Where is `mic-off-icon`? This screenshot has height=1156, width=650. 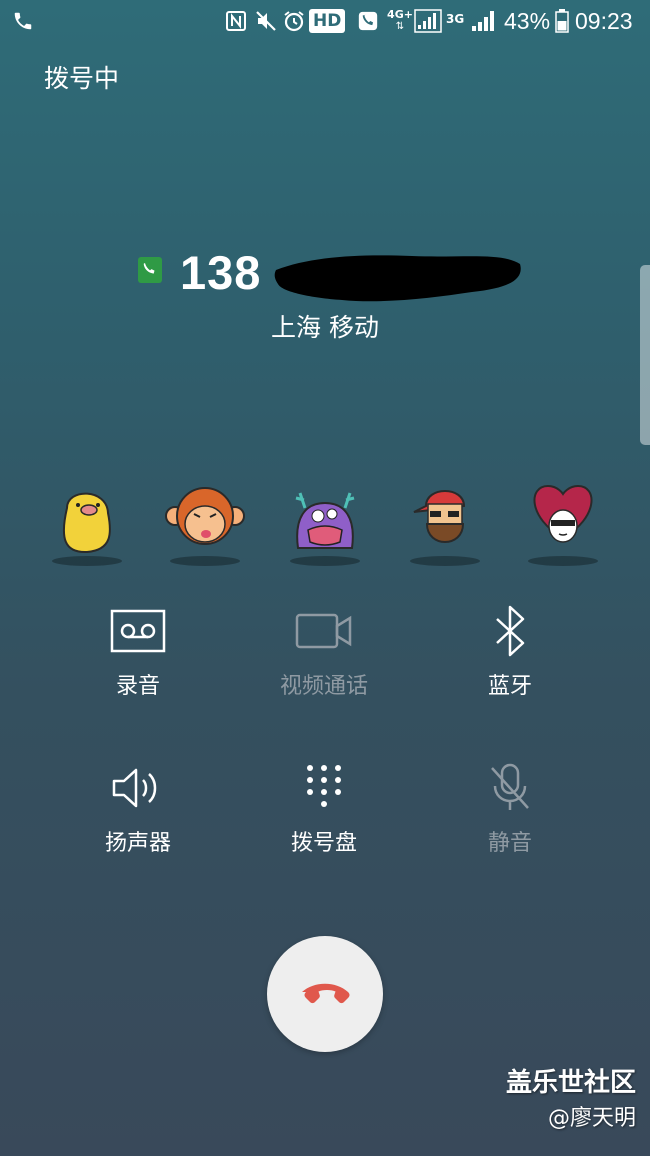 mic-off-icon is located at coordinates (510, 788).